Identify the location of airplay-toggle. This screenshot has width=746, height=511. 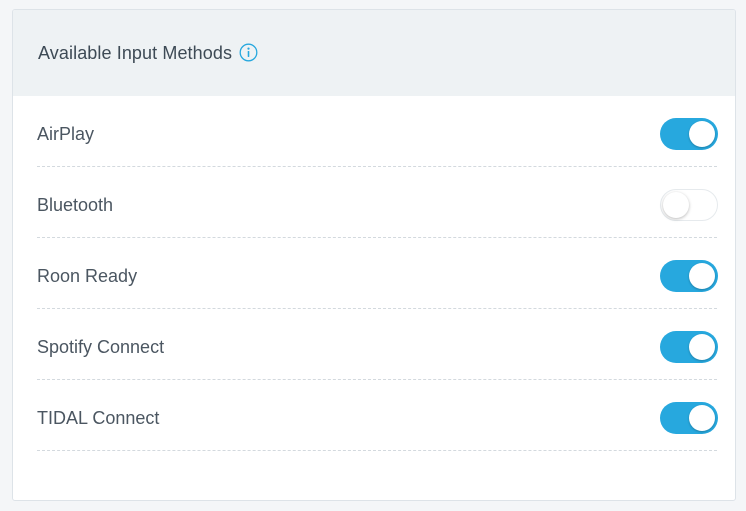
(689, 134).